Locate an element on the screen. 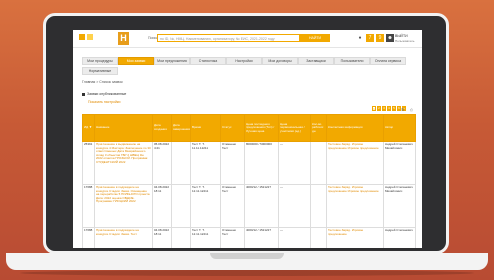  cell-id: 25391 is located at coordinates (88, 163).